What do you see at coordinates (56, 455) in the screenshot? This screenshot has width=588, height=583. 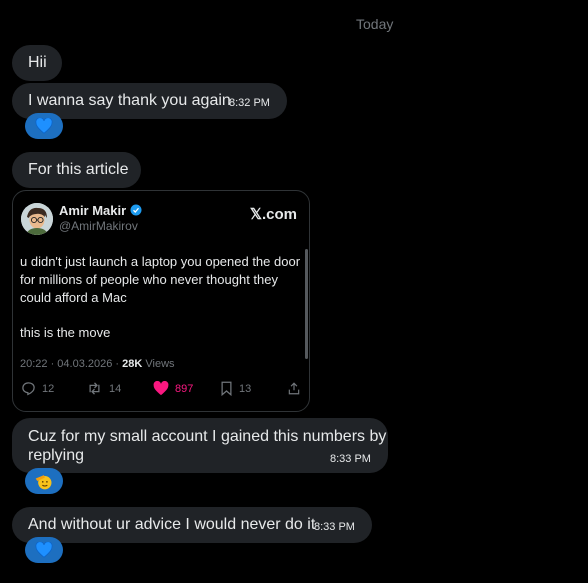 I see `message-text: replying` at bounding box center [56, 455].